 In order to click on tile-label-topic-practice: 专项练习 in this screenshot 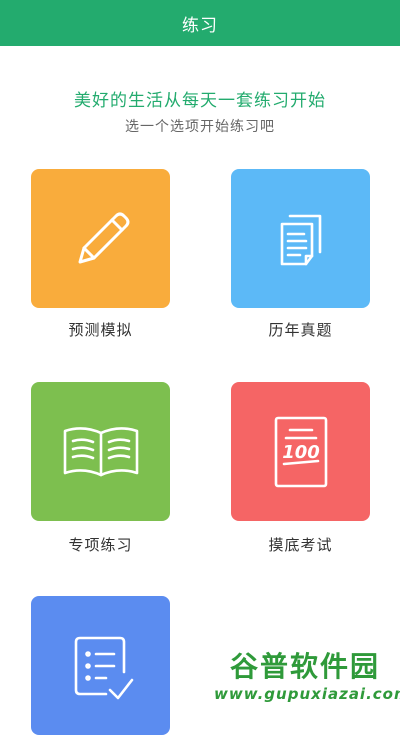, I will do `click(100, 545)`.